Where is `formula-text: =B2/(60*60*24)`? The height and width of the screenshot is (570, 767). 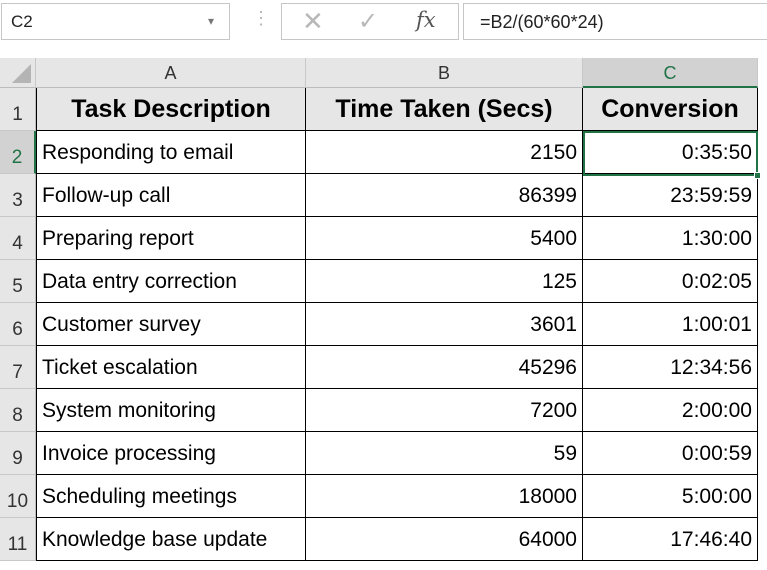 formula-text: =B2/(60*60*24) is located at coordinates (542, 22).